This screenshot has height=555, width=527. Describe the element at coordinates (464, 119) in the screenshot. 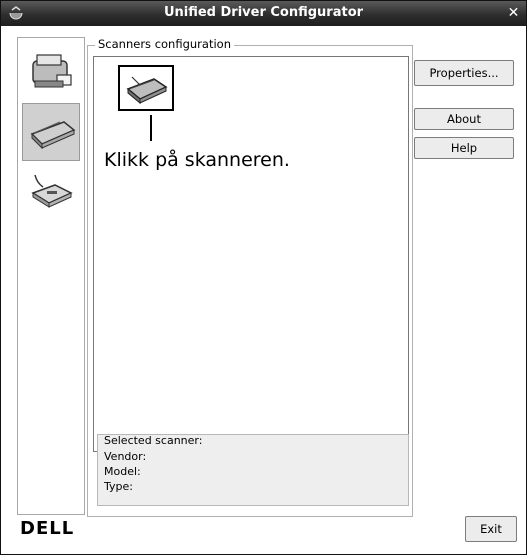

I see `about-button: About` at that location.